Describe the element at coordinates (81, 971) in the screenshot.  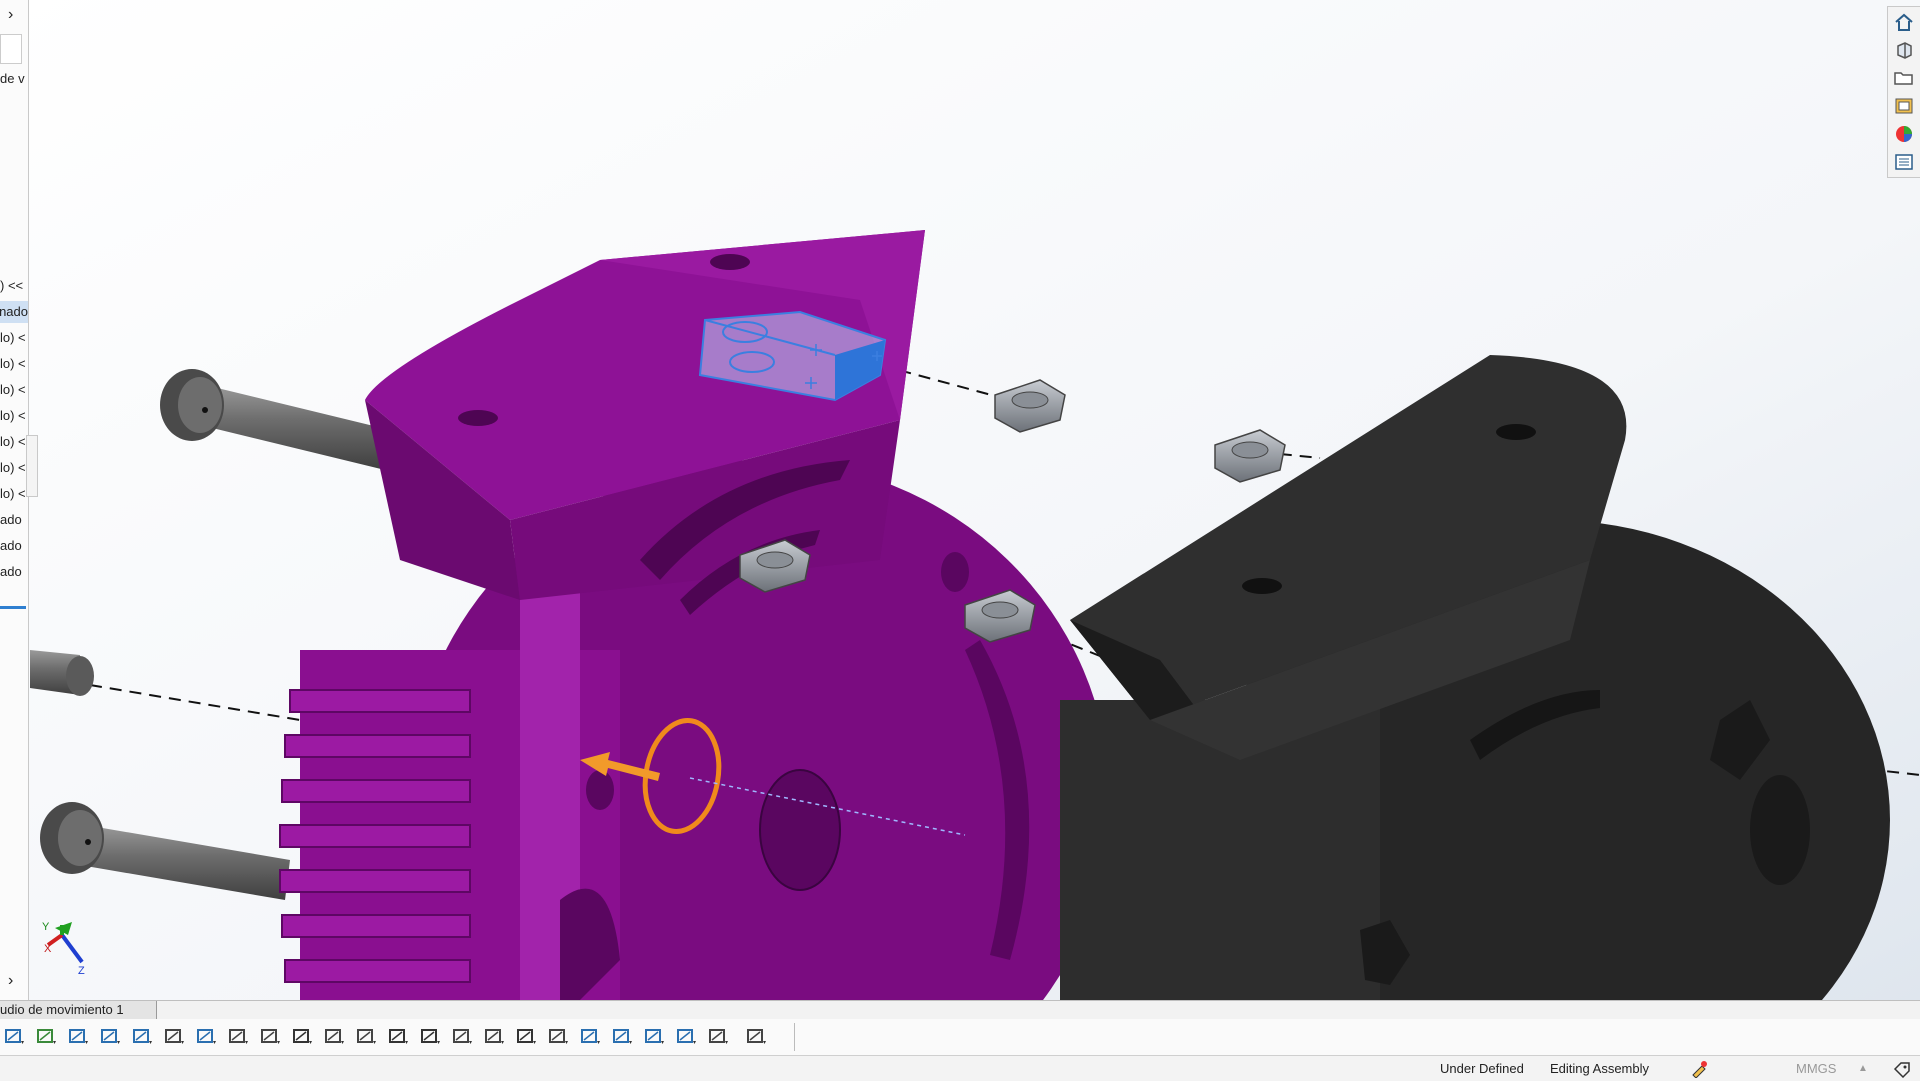
I see `triad-z-label: Z` at that location.